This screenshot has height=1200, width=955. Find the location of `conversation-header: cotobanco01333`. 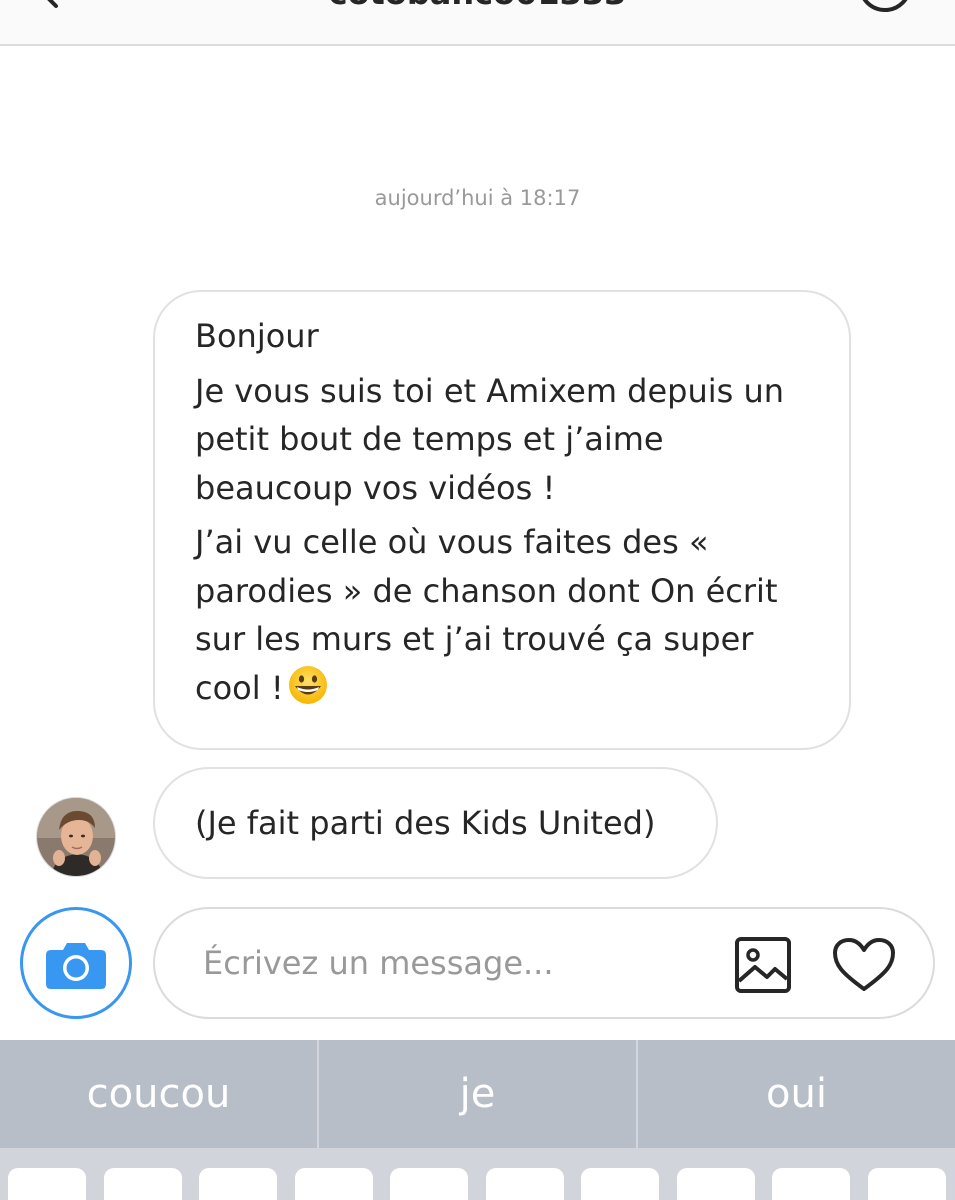

conversation-header: cotobanco01333 is located at coordinates (477, 23).